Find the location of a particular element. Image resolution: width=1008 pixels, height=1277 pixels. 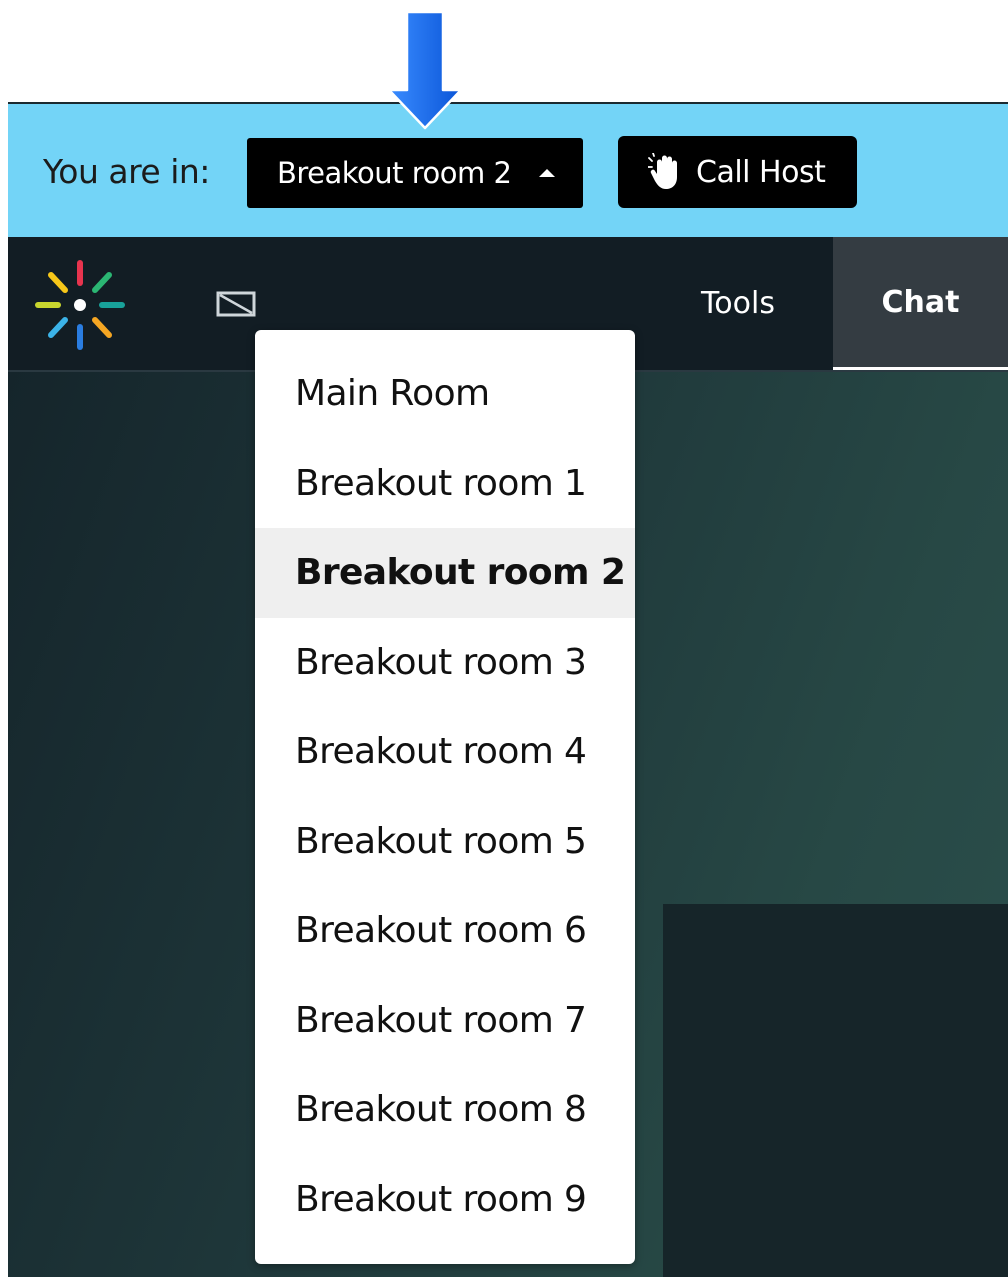

room-select-button: Breakout room 2 is located at coordinates (415, 173).